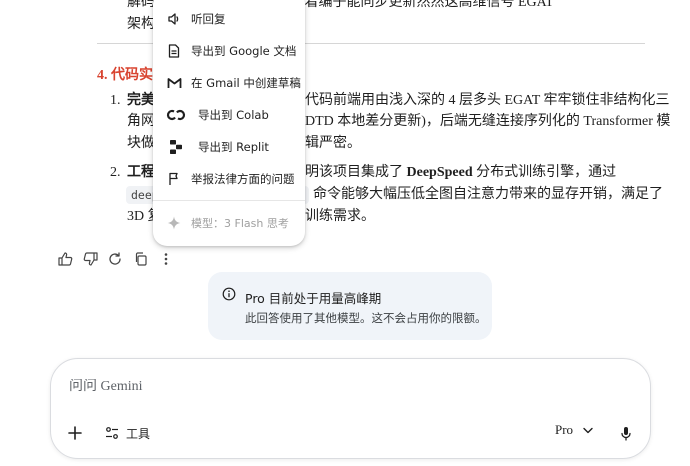 The height and width of the screenshot is (466, 690). I want to click on tools-button: 工具, so click(127, 433).